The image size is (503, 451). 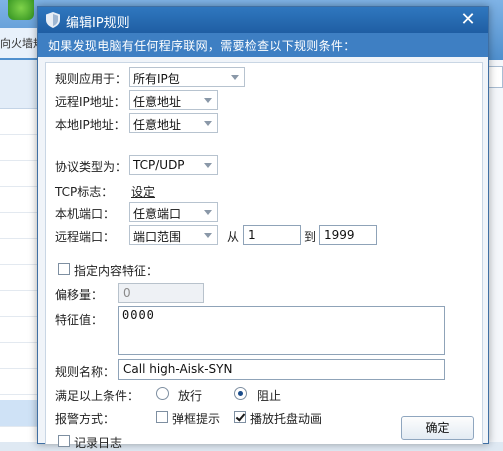 I want to click on port-to-label: 到, so click(x=310, y=237).